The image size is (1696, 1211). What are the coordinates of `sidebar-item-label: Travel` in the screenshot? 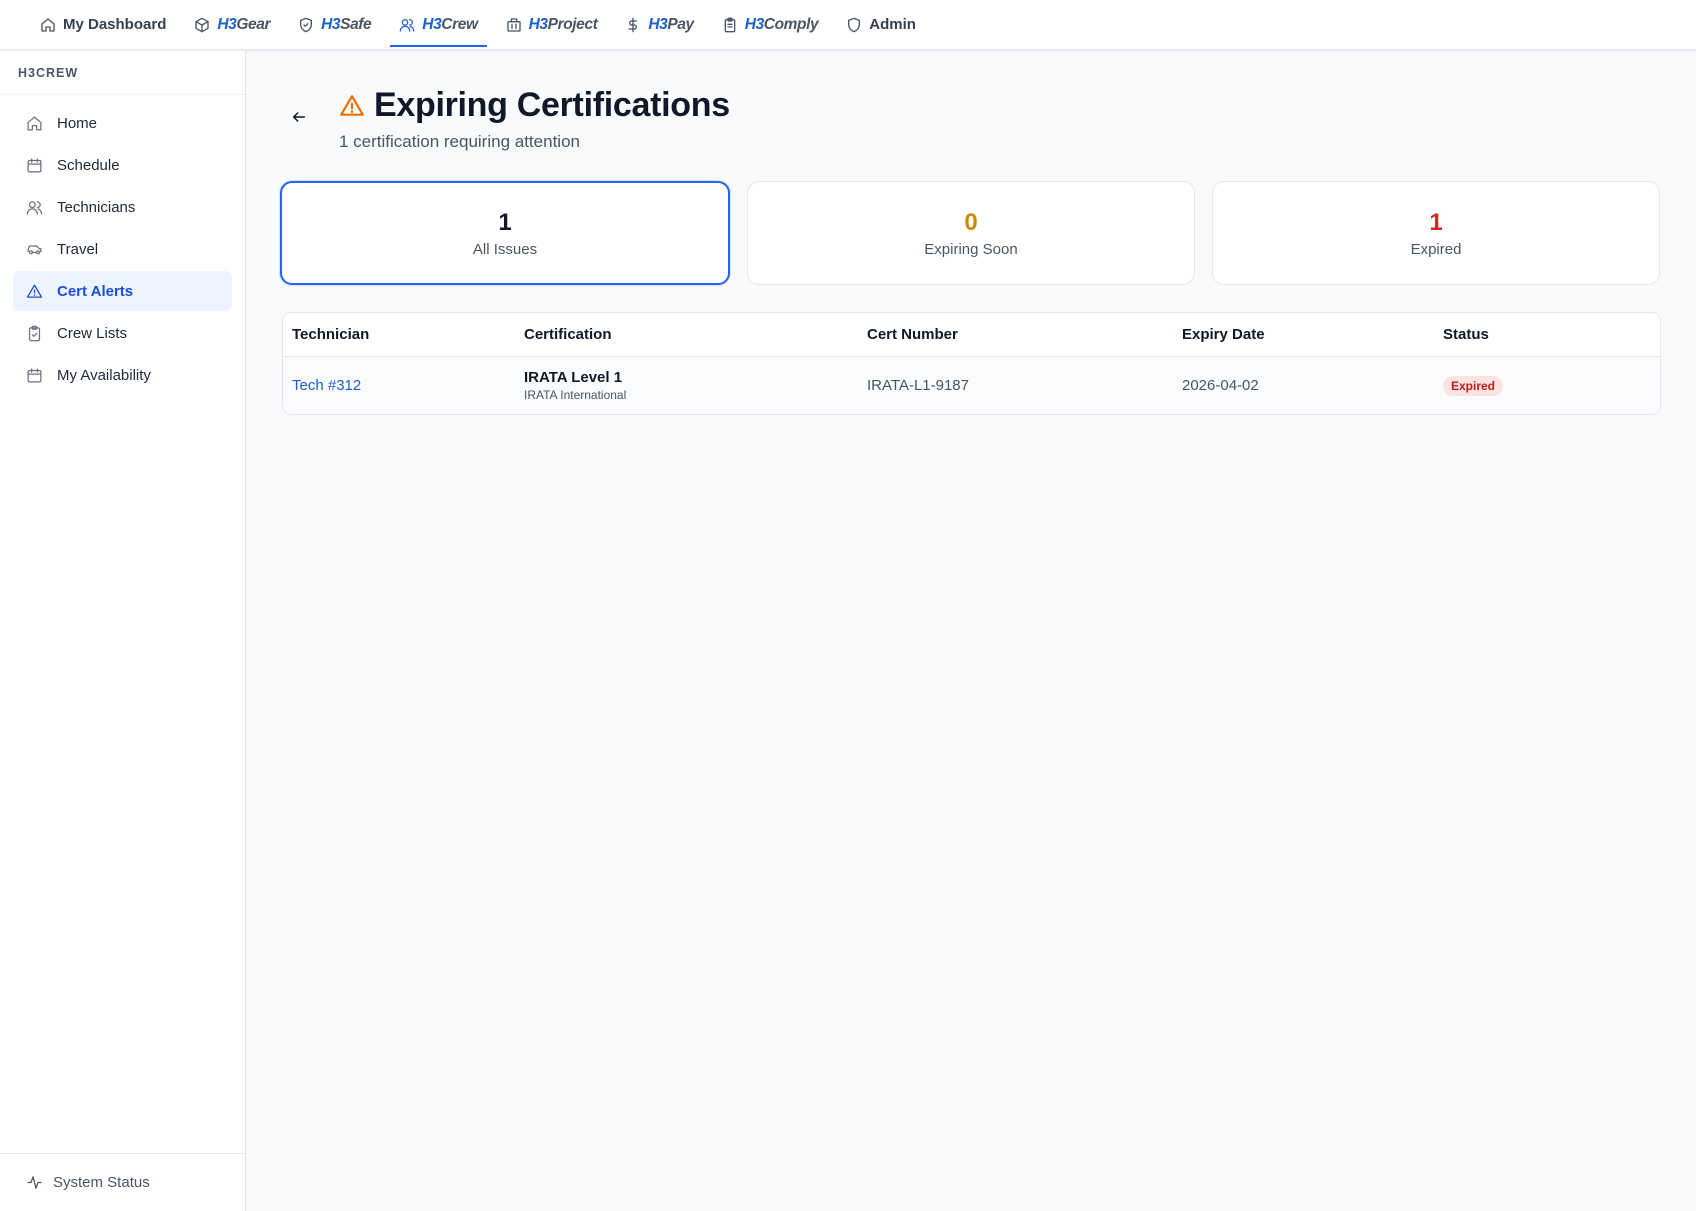 It's located at (78, 249).